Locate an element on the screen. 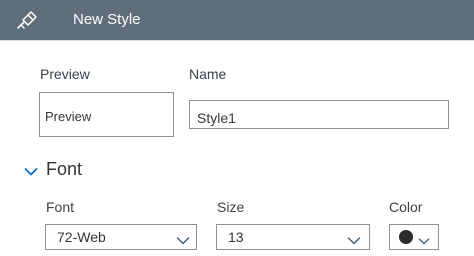  font-color-label: Color is located at coordinates (406, 207).